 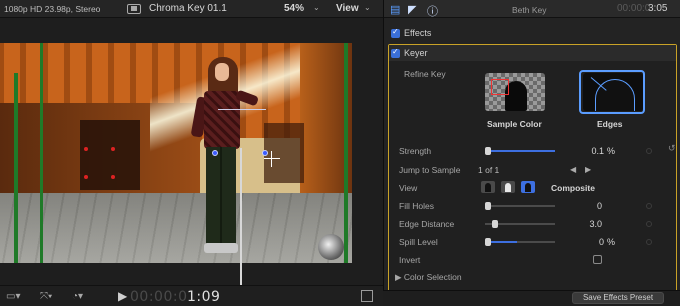 I want to click on speed-icon: ◔▾, so click(x=77, y=296).